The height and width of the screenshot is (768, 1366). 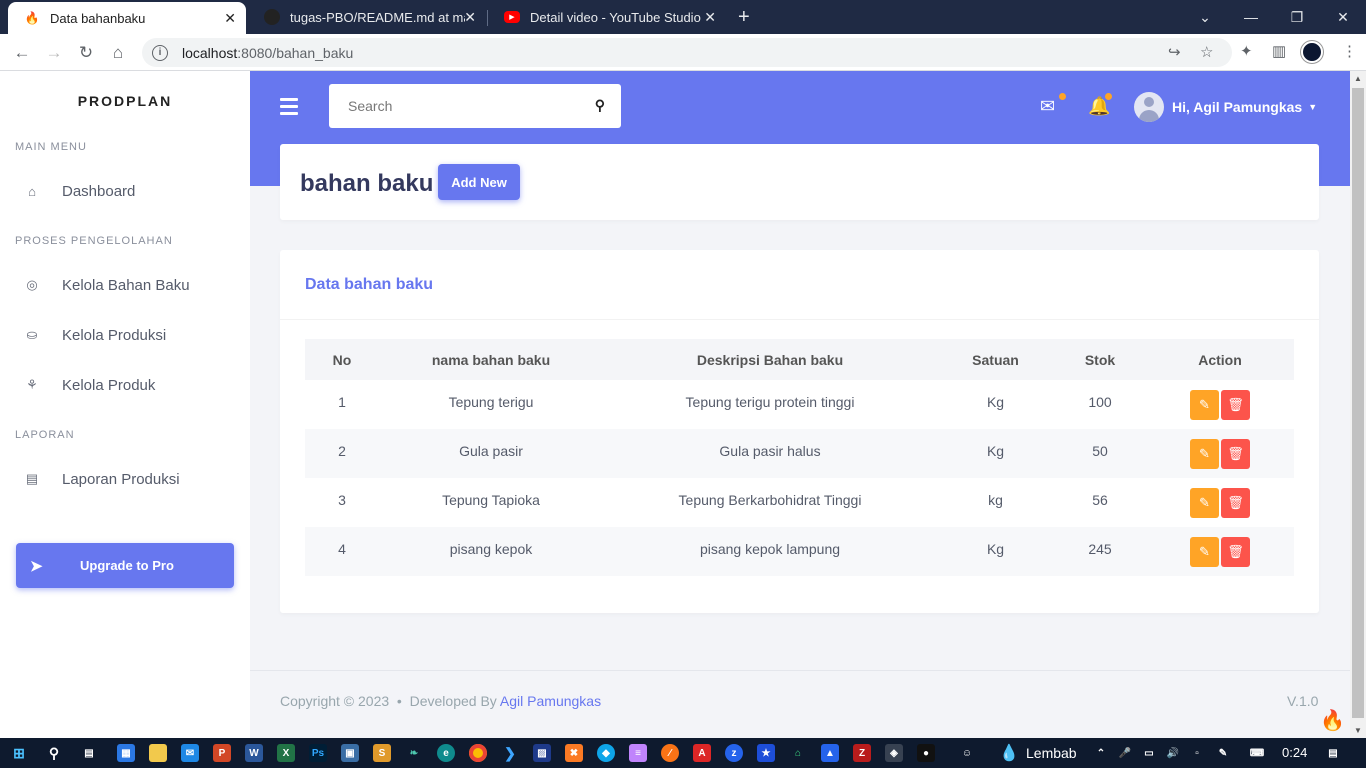 What do you see at coordinates (446, 753) in the screenshot?
I see `edge-icon: e` at bounding box center [446, 753].